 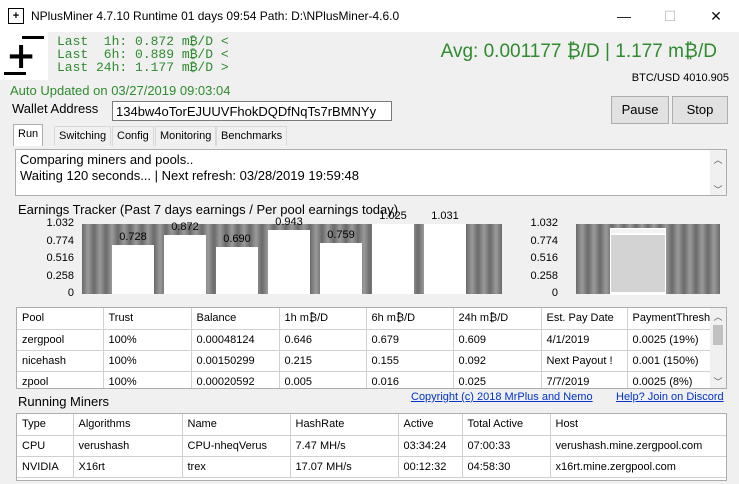 What do you see at coordinates (624, 16) in the screenshot?
I see `minimize-button: —` at bounding box center [624, 16].